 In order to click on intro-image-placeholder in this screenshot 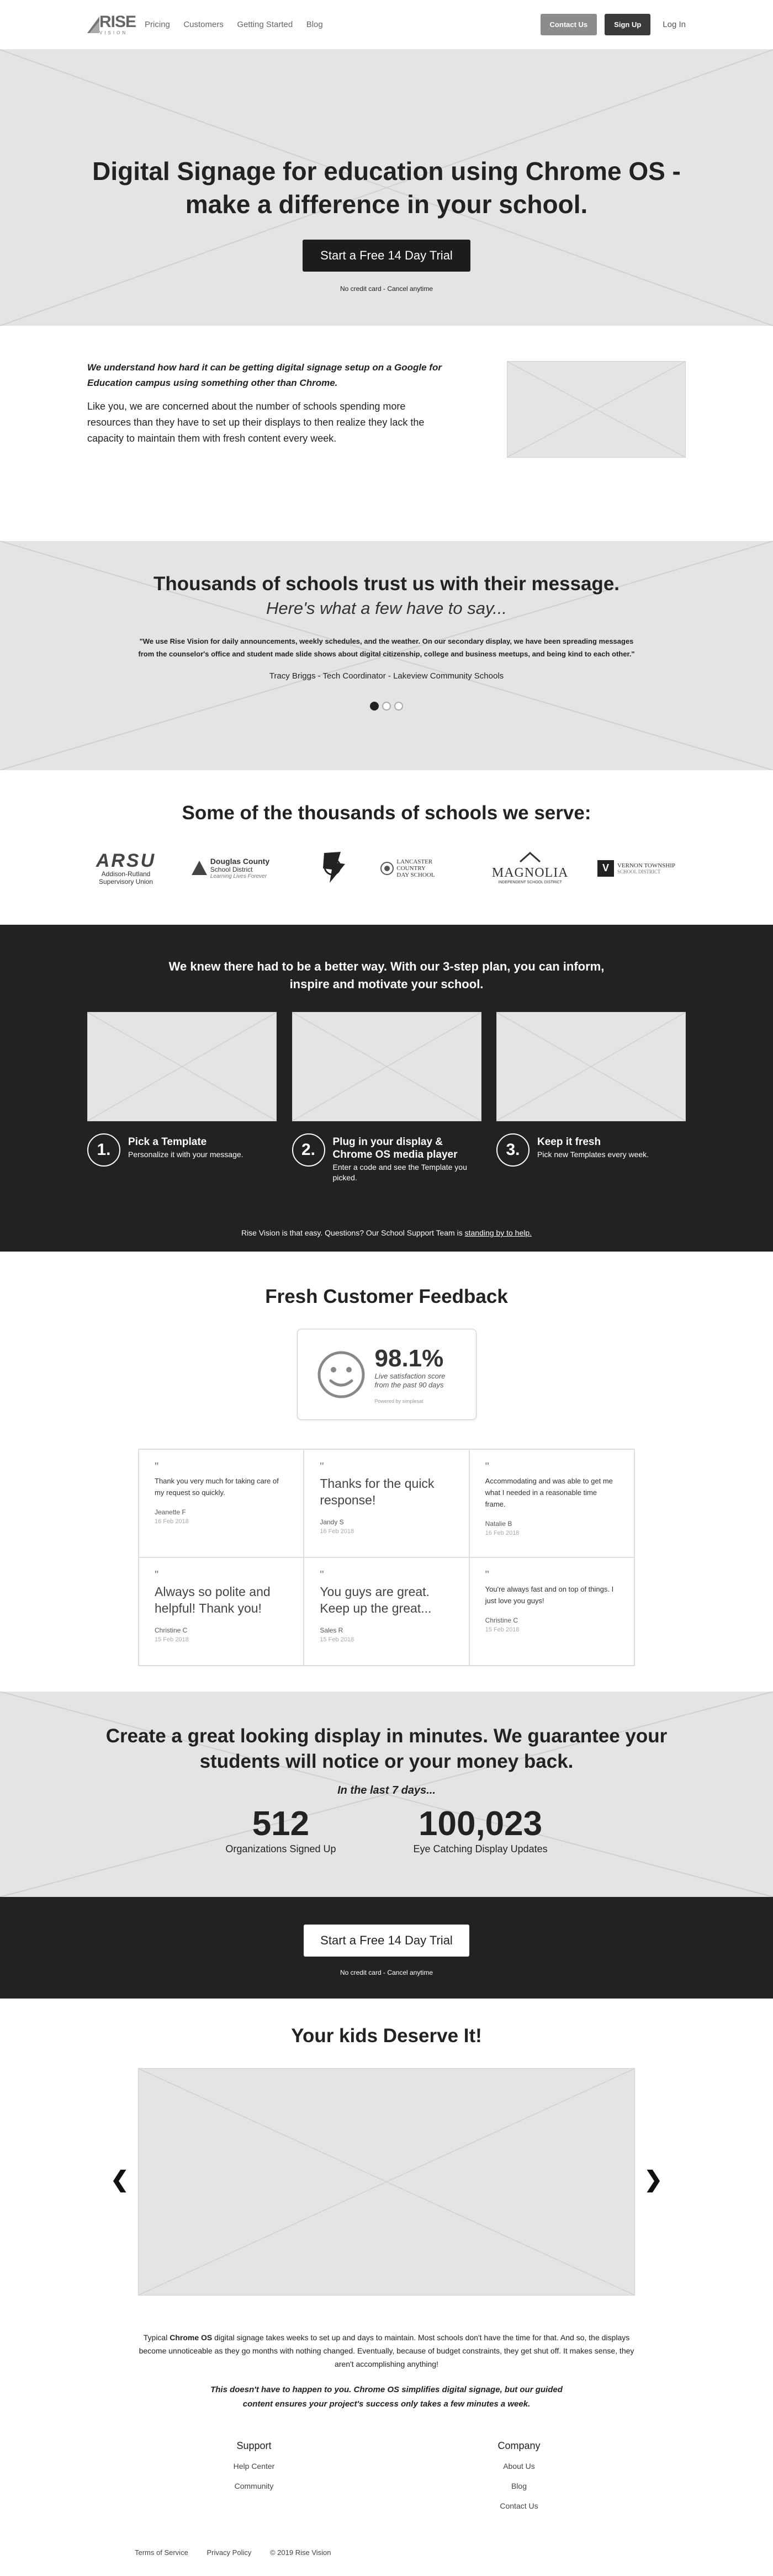, I will do `click(596, 409)`.